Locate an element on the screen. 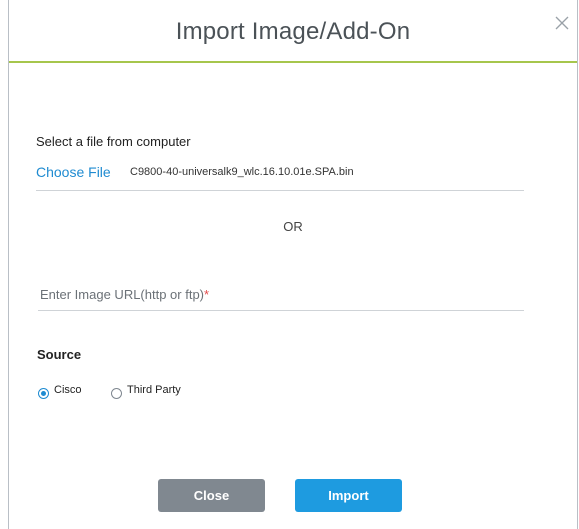 The height and width of the screenshot is (529, 579). radio-cisco: Cisco is located at coordinates (68, 393).